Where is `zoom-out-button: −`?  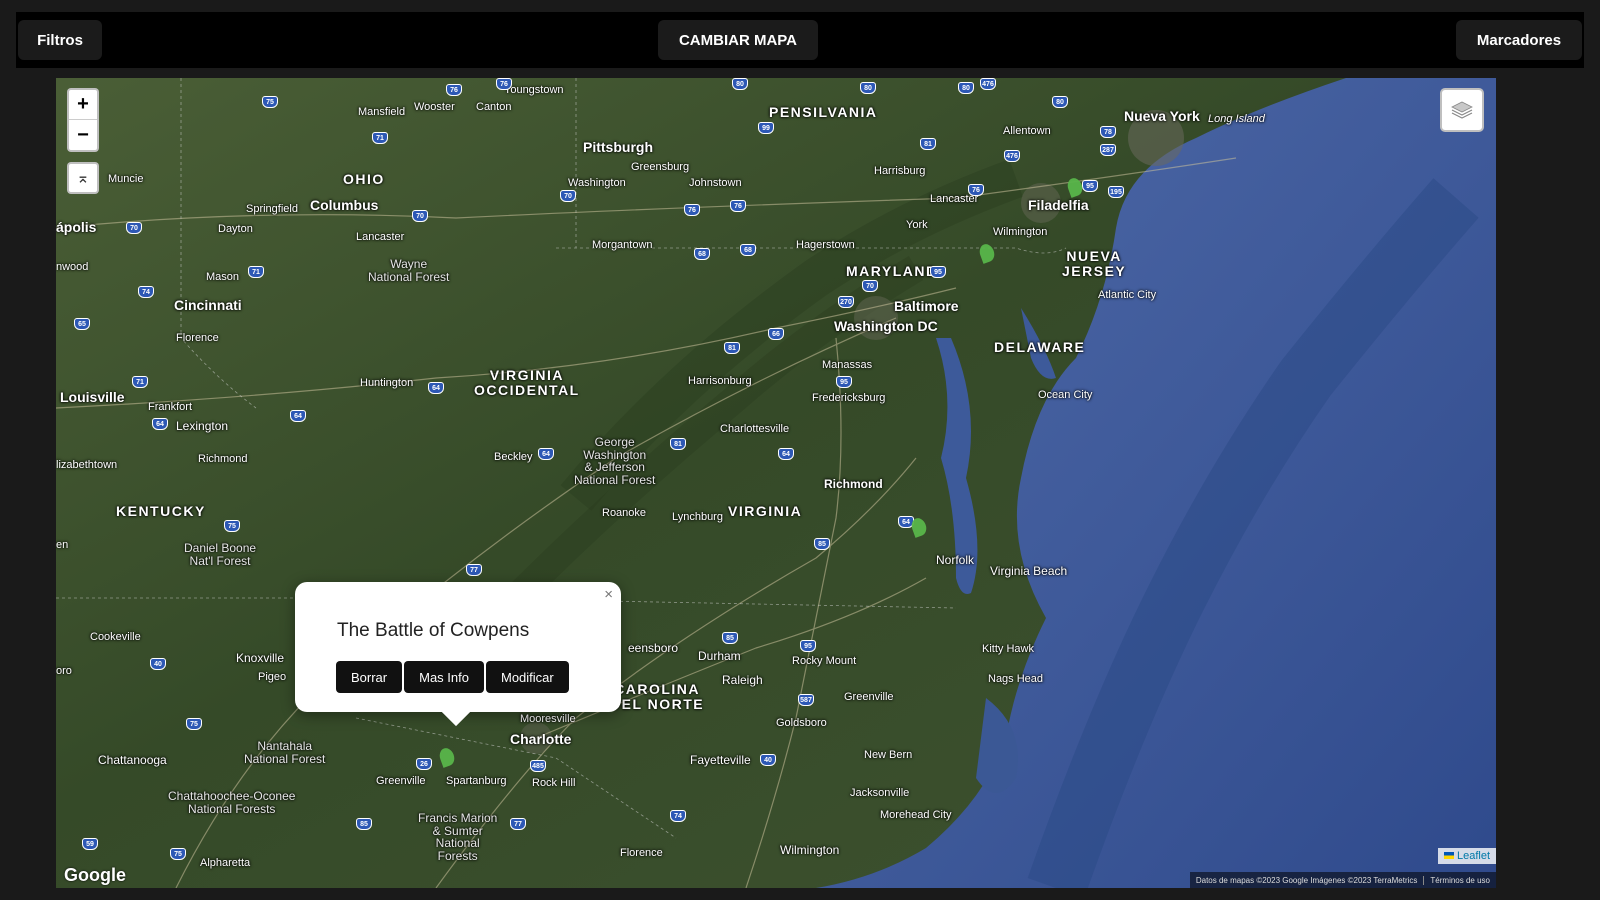 zoom-out-button: − is located at coordinates (83, 135).